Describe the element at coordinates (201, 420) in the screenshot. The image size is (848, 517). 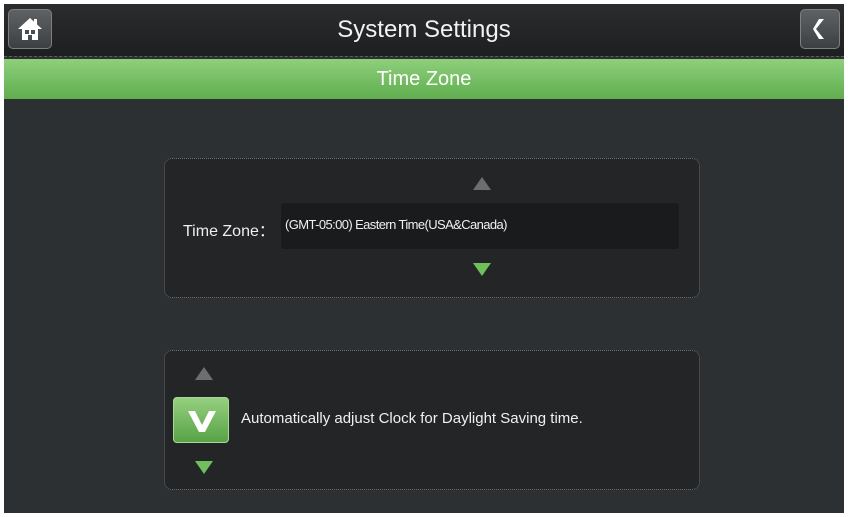
I see `daylight-saving-checkbox` at that location.